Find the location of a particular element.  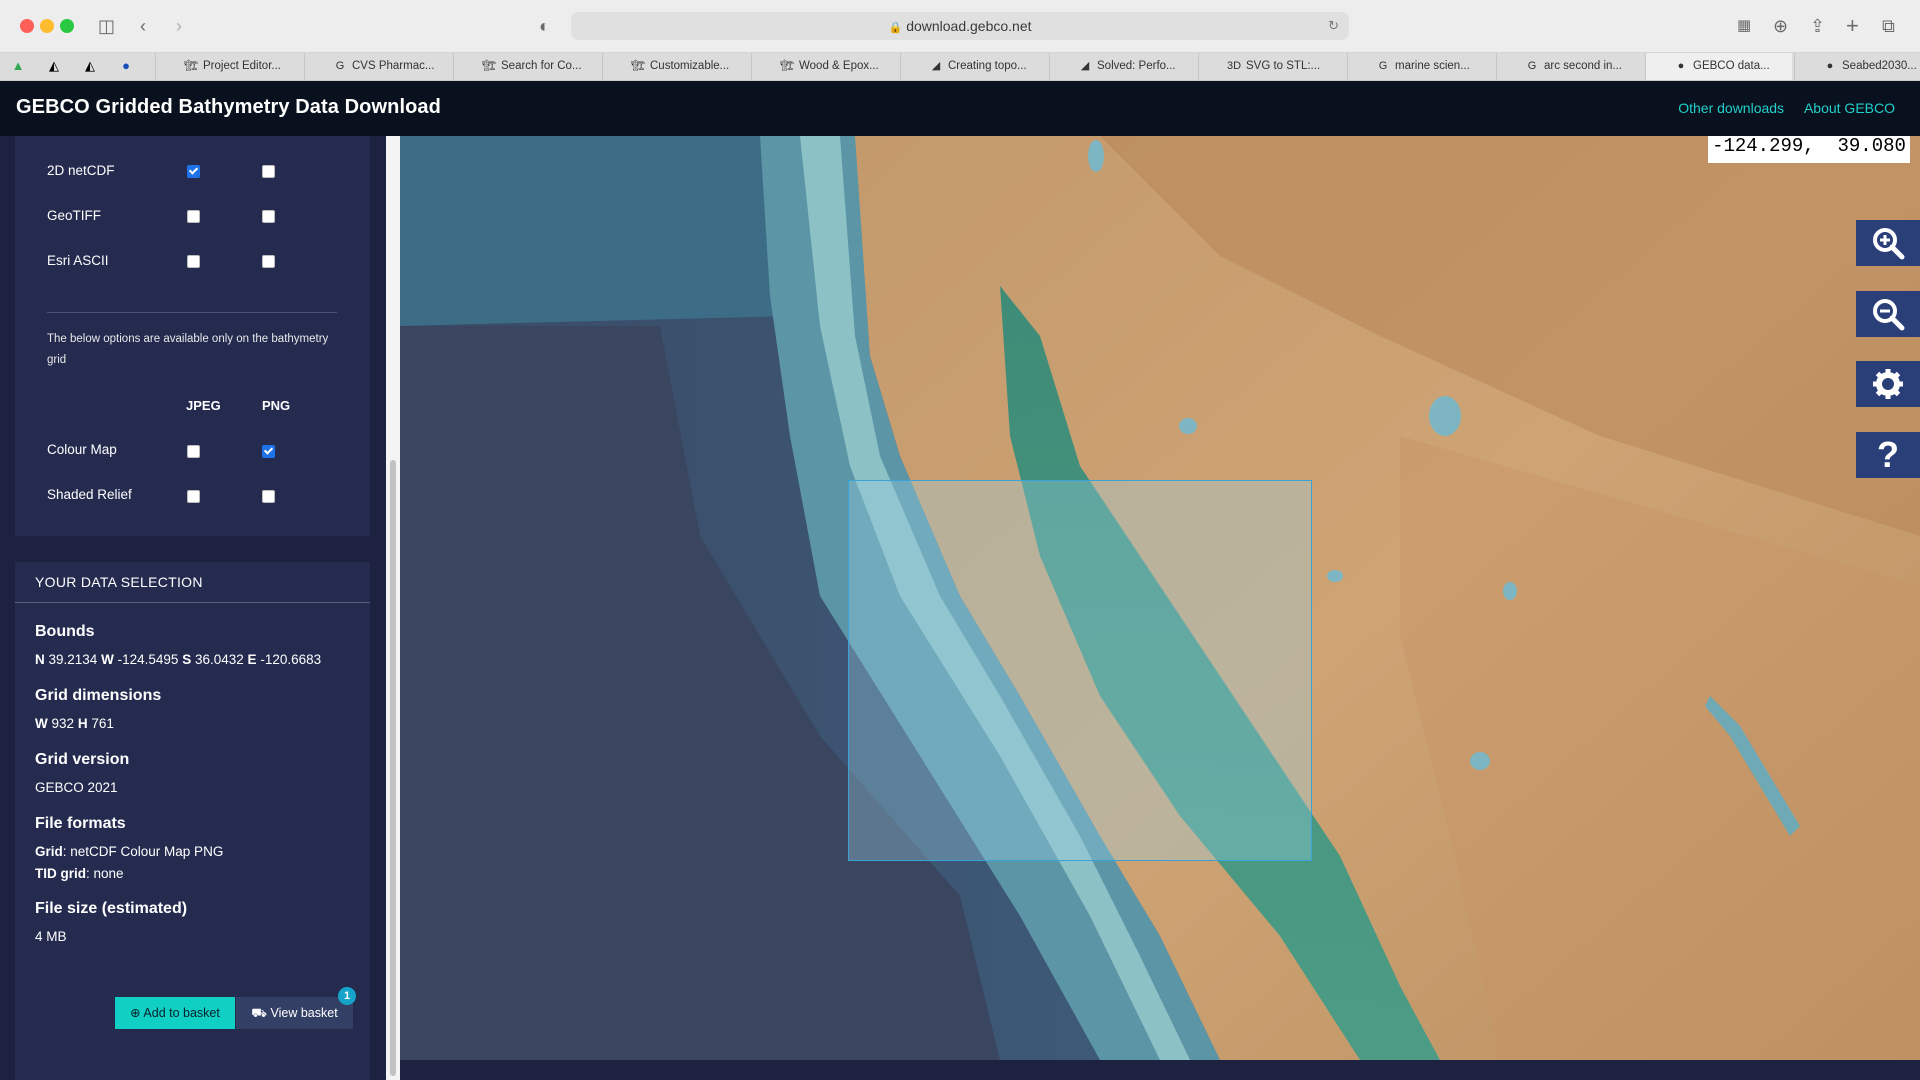

colour-map-jpeg-checkbox is located at coordinates (193, 451).